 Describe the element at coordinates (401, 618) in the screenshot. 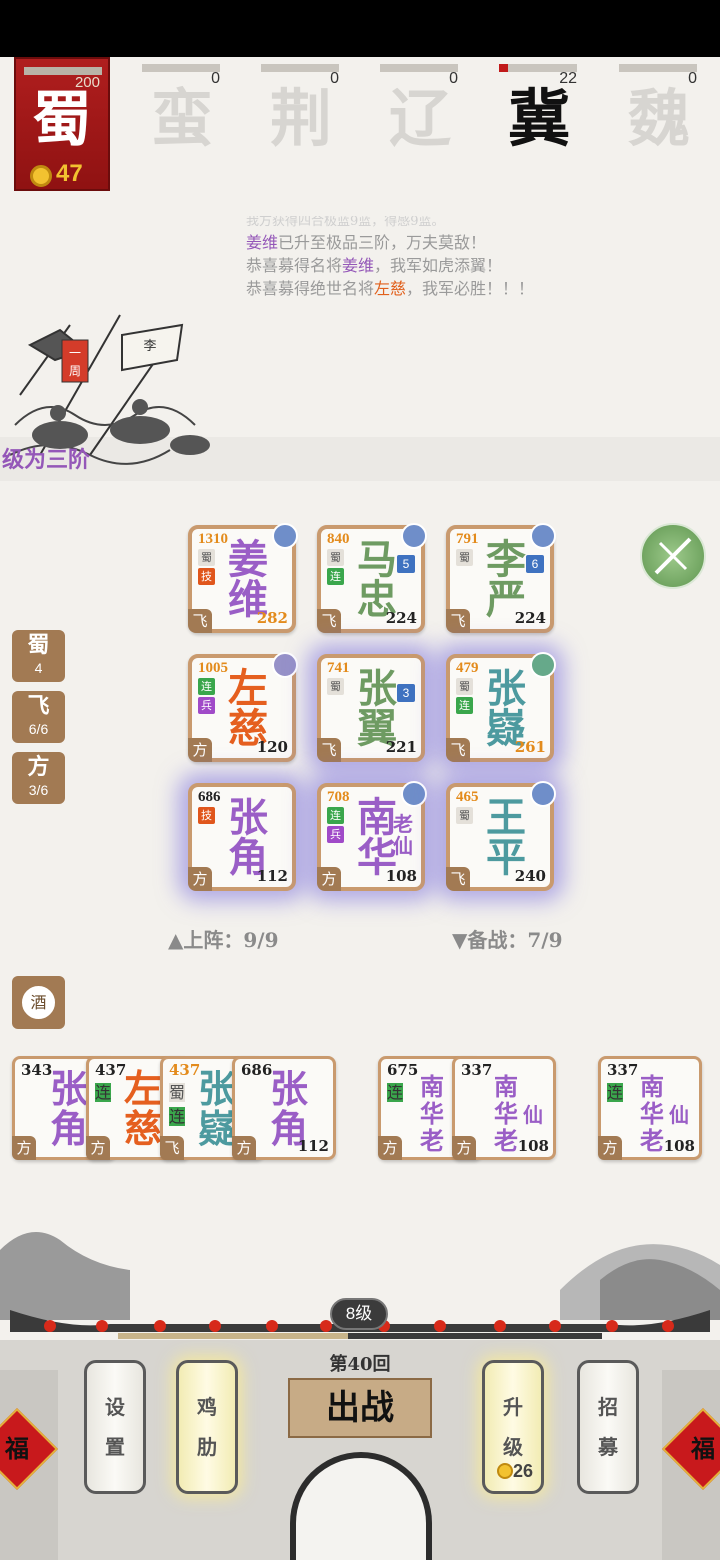

I see `hero-hp: 224` at that location.